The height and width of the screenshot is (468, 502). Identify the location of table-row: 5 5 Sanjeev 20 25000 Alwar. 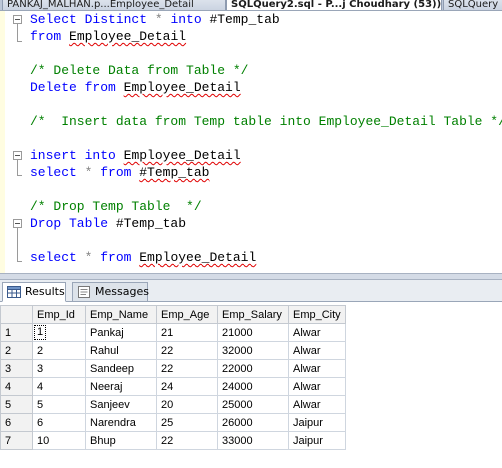
(173, 404).